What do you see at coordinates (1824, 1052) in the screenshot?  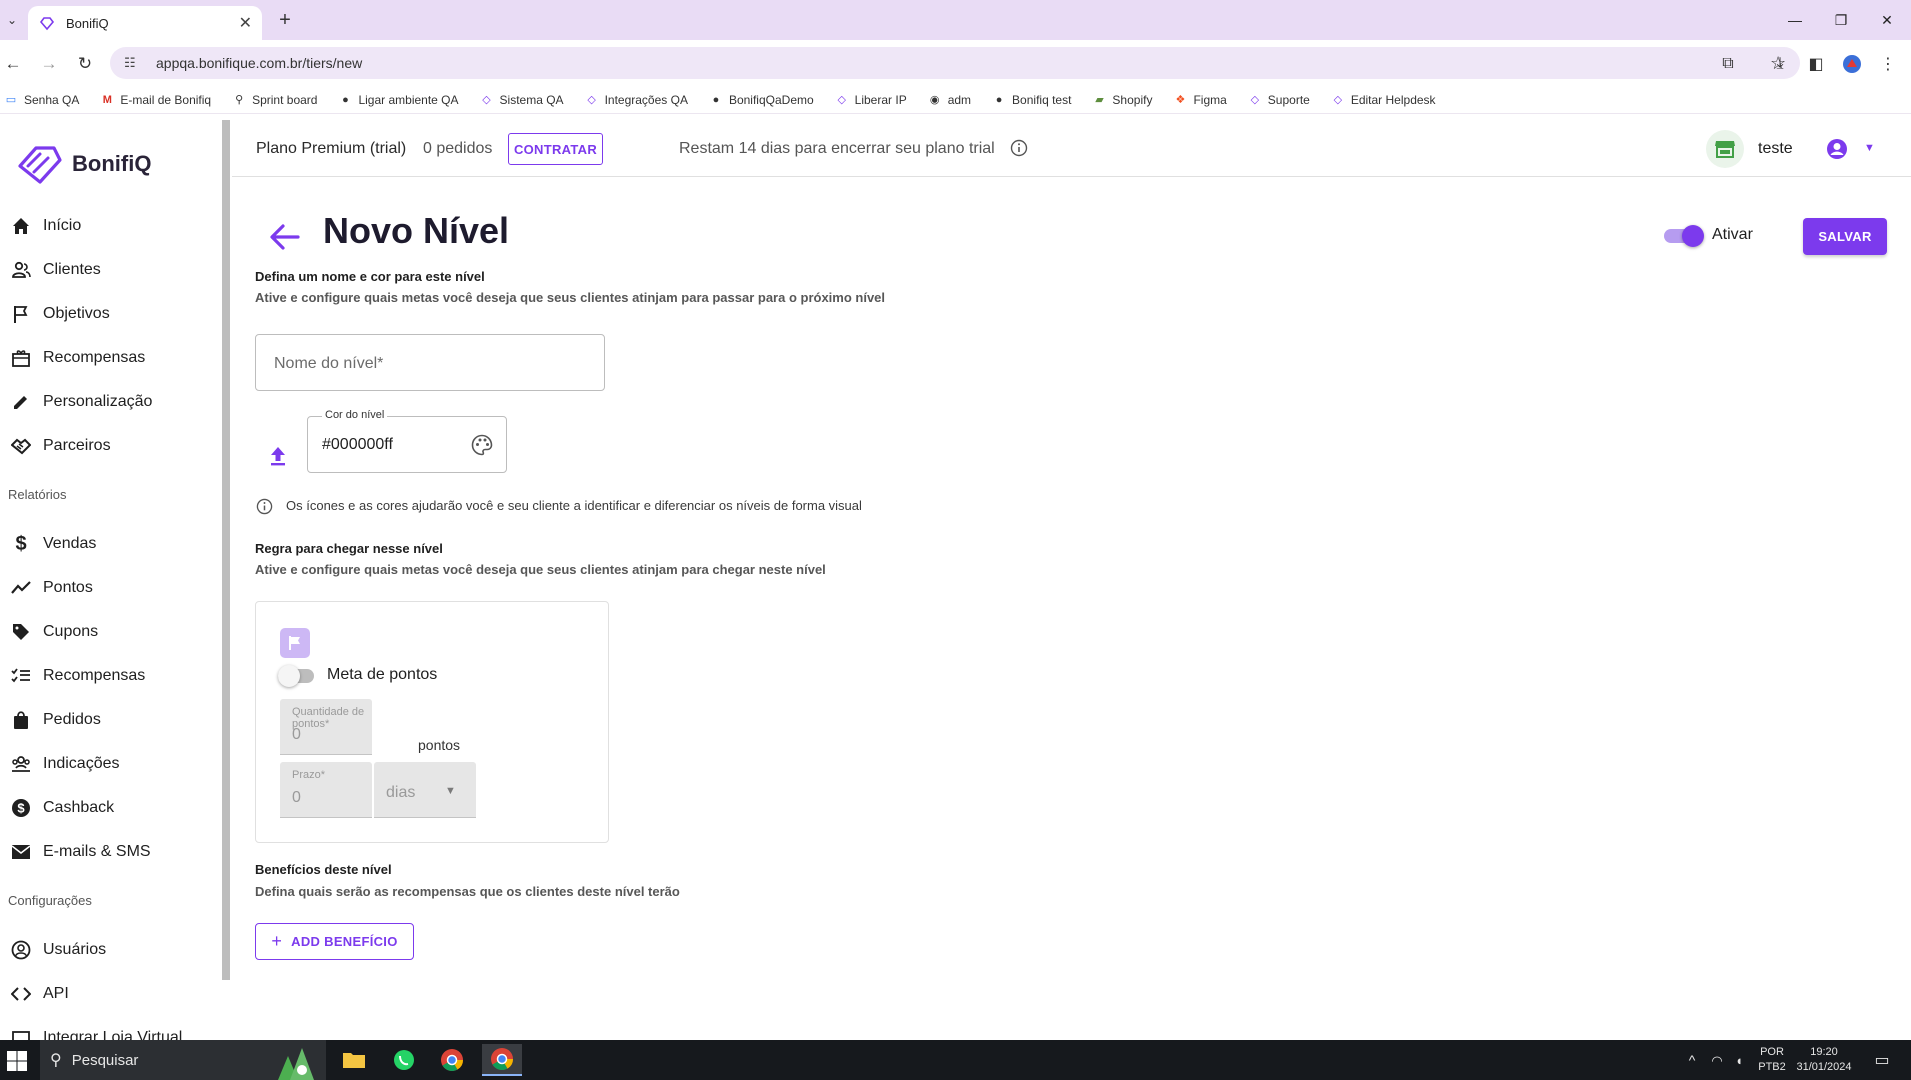 I see `clock-time: 19:20` at bounding box center [1824, 1052].